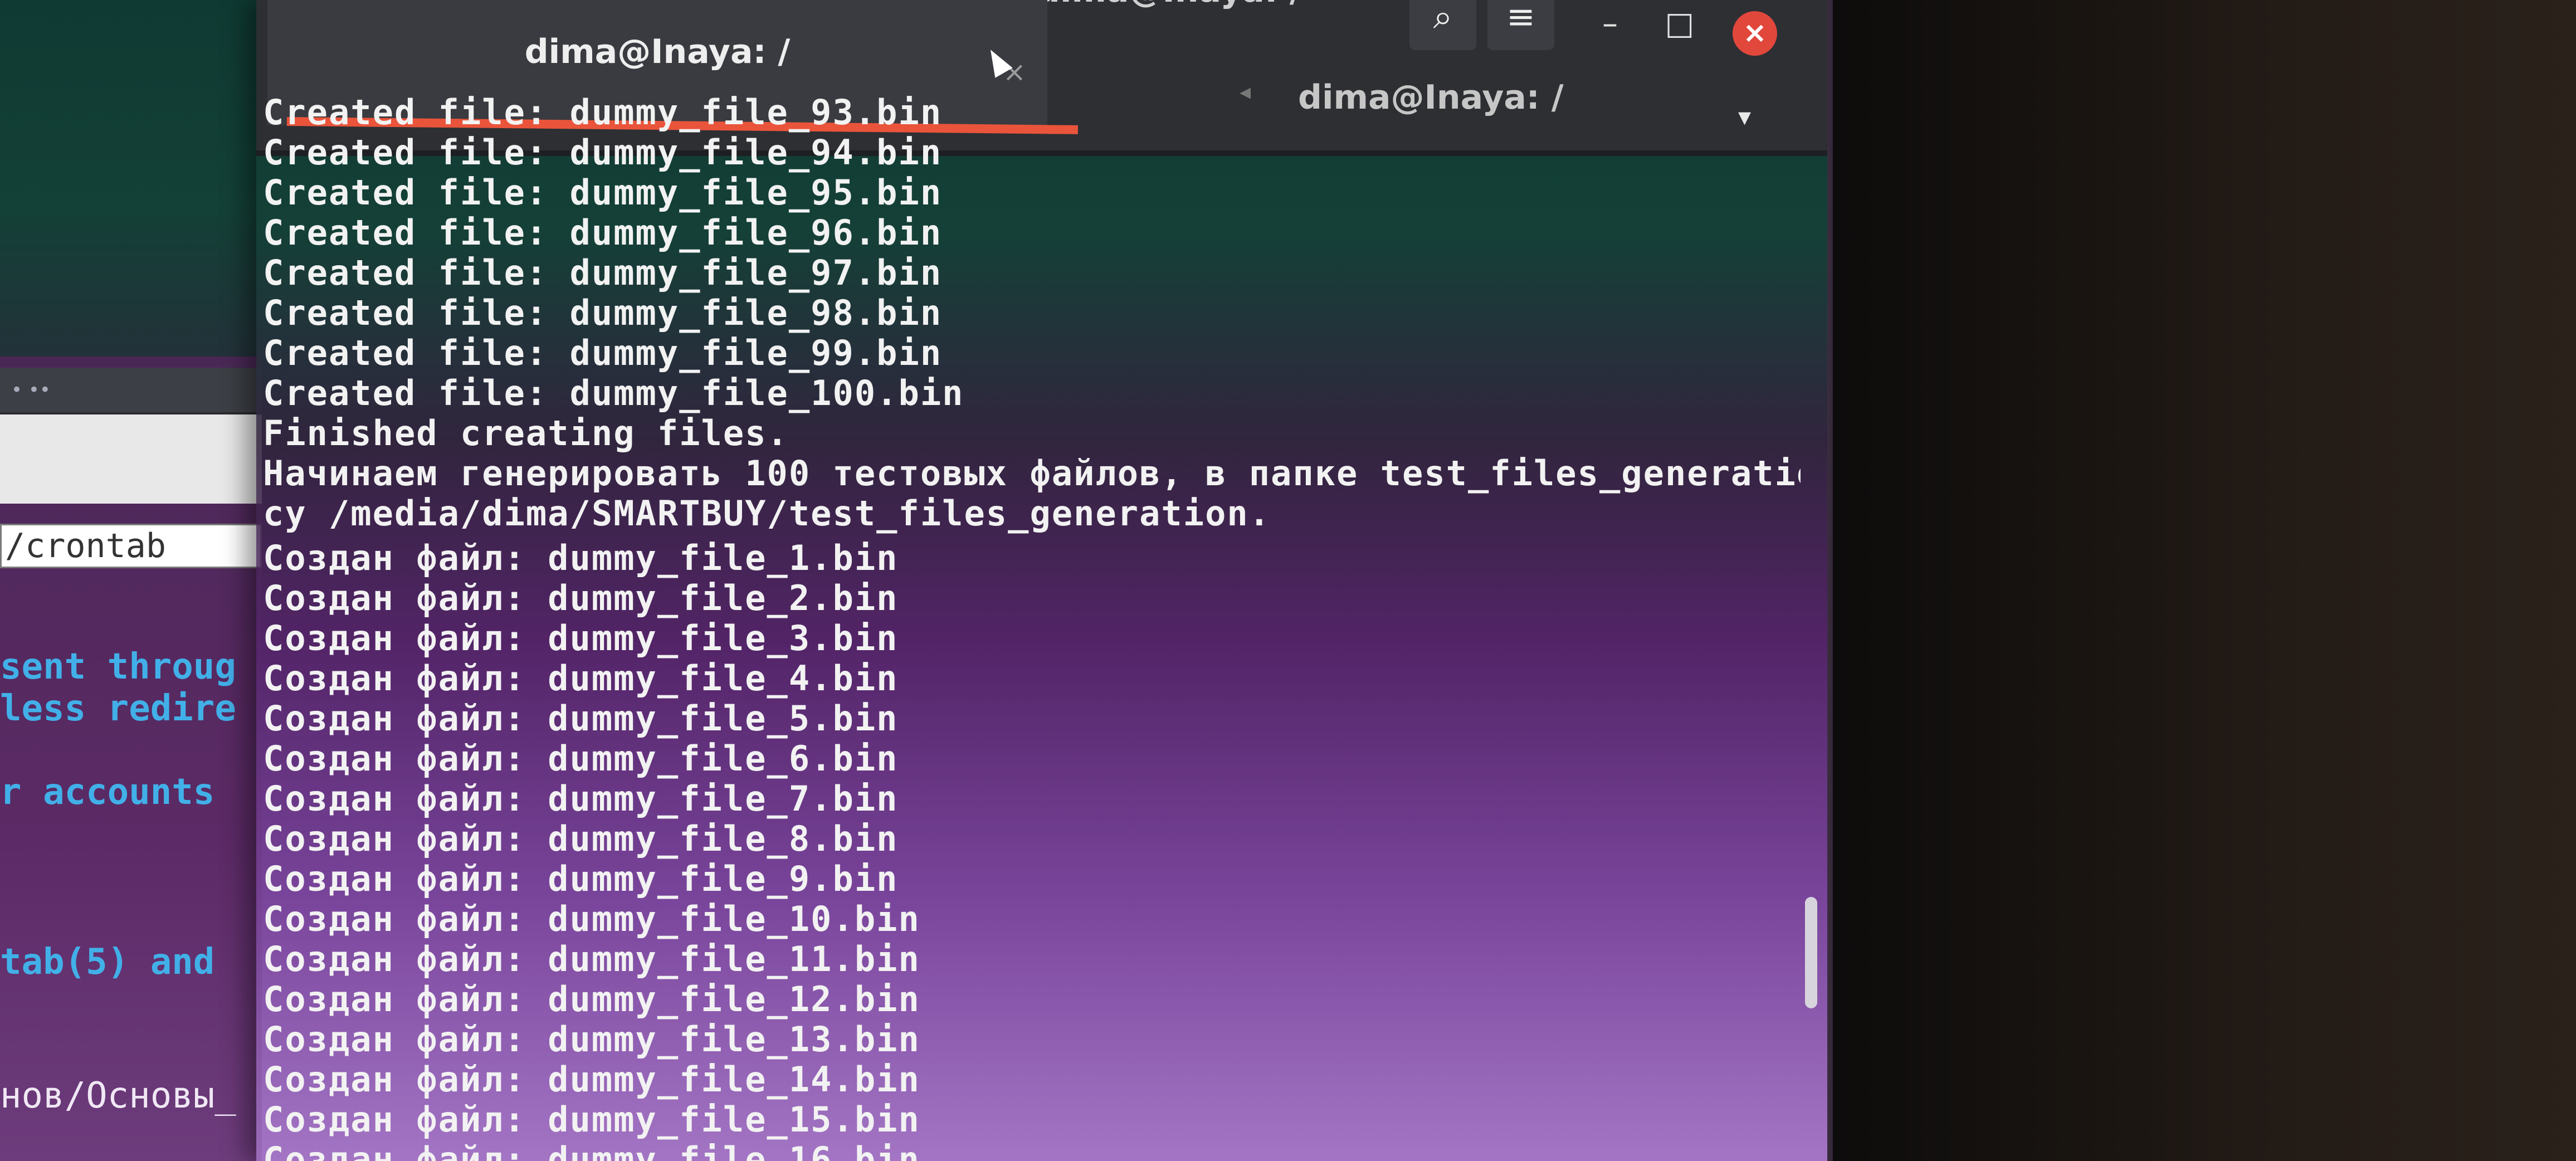 Image resolution: width=2576 pixels, height=1161 pixels. Describe the element at coordinates (603, 232) in the screenshot. I see `terminal-line: Created file: dummy_file_96.bin` at that location.